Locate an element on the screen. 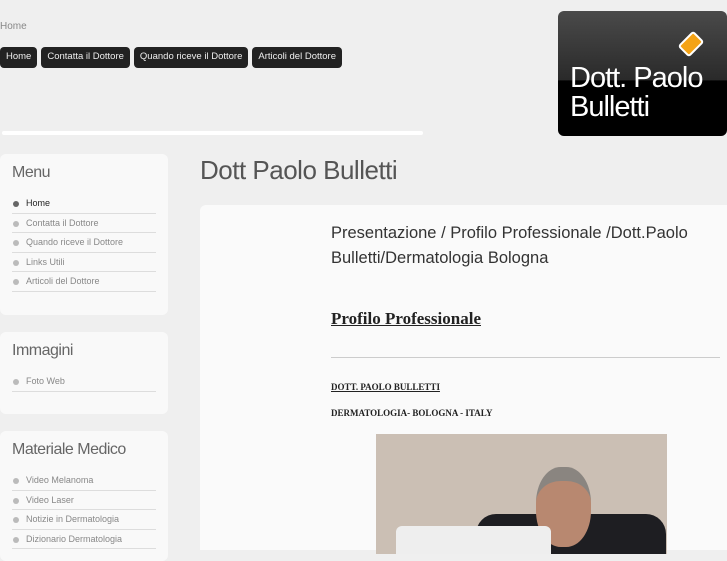 The image size is (727, 561). sidebar-item-video-melanoma: Video Melanoma is located at coordinates (84, 481).